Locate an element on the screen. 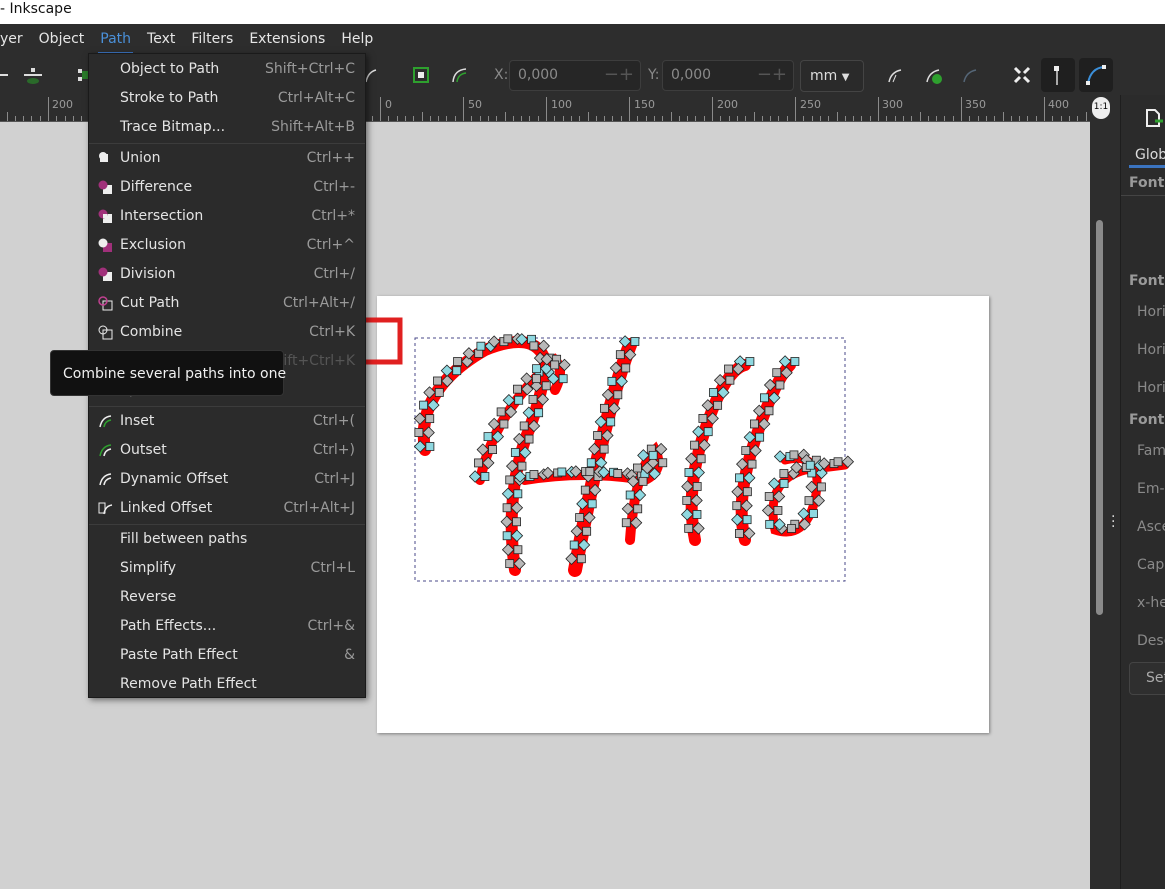  menu-item-path-effects: Path Effects... Ctrl+& is located at coordinates (227, 626).